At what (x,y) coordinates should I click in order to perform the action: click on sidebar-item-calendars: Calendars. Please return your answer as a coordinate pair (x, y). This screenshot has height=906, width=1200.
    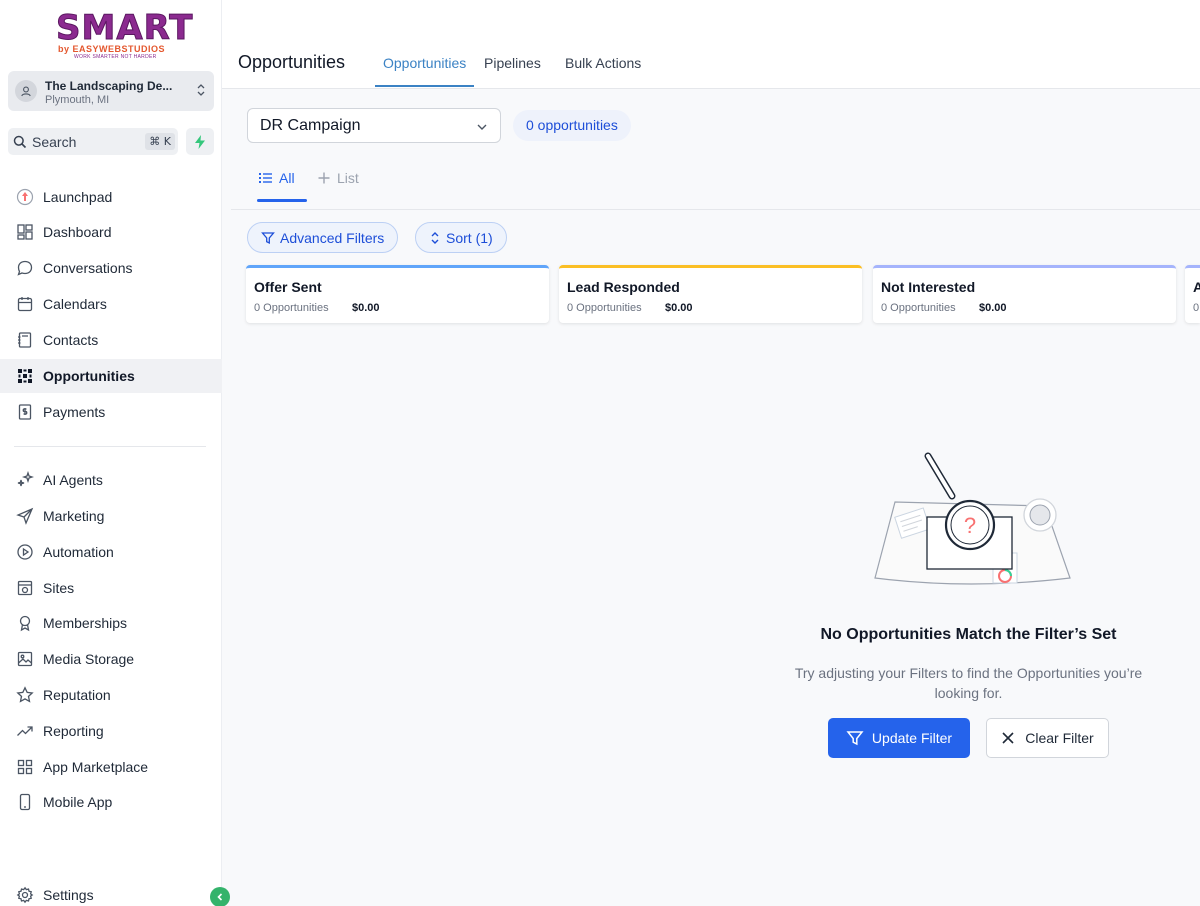
    Looking at the image, I should click on (111, 304).